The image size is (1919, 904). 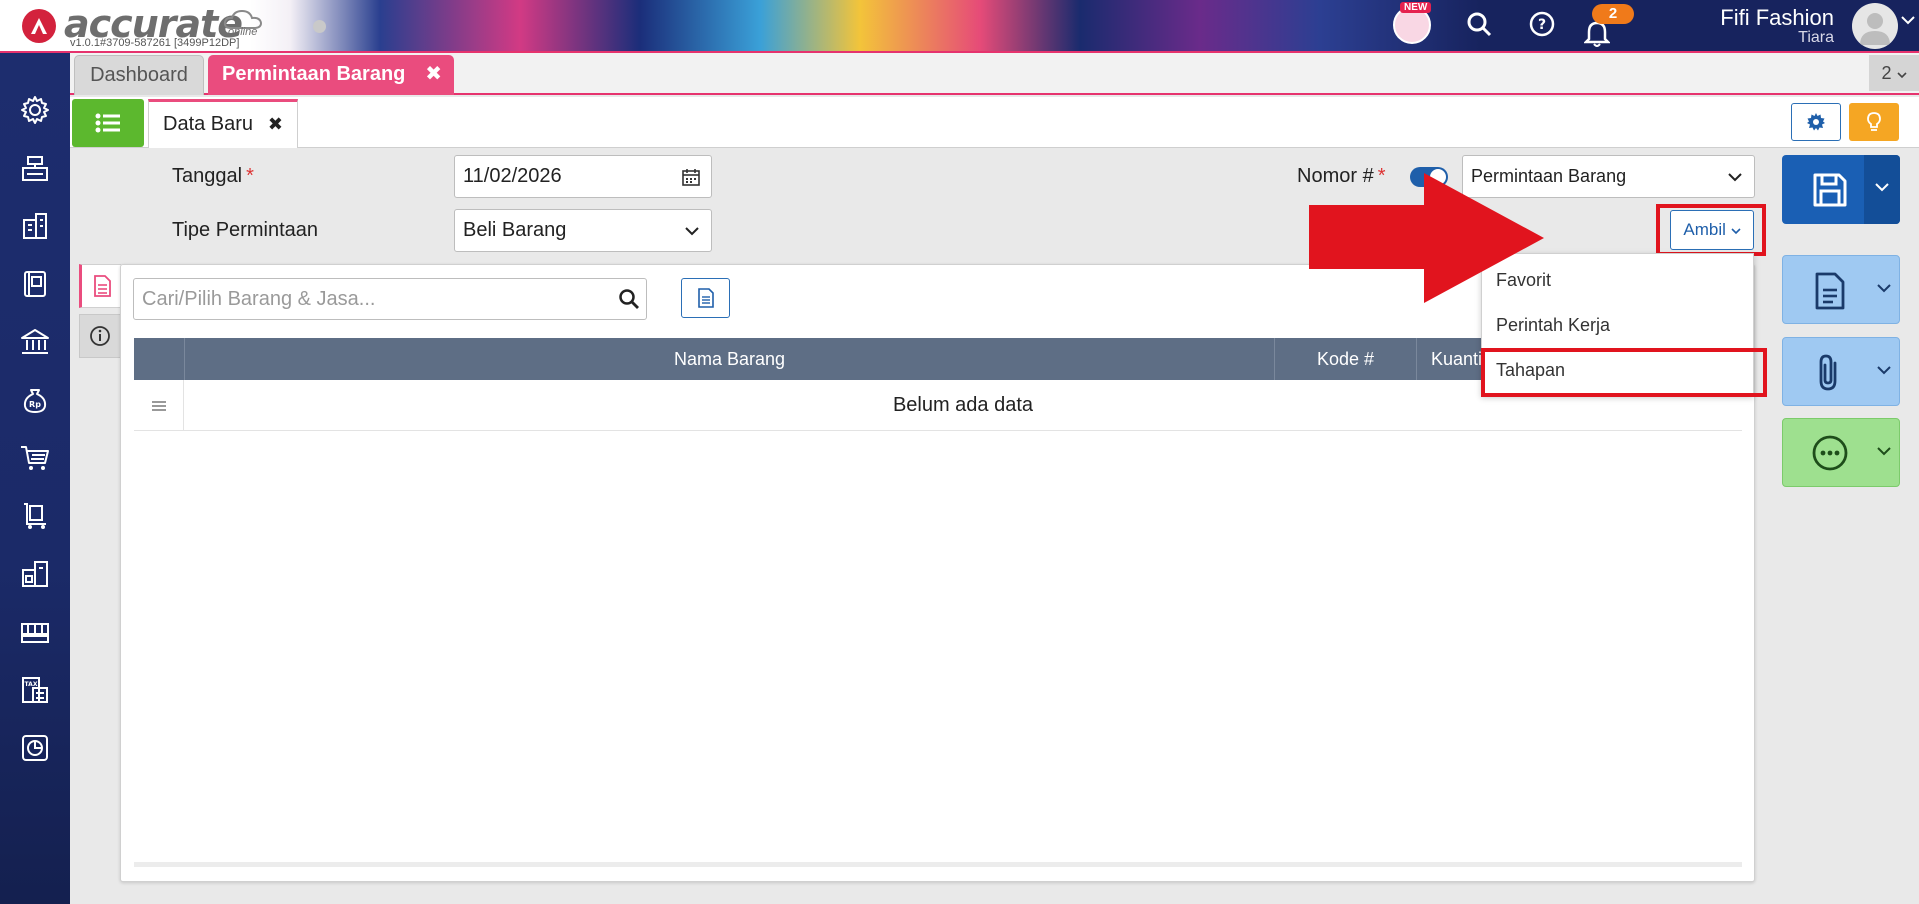 I want to click on browse-items-button, so click(x=705, y=298).